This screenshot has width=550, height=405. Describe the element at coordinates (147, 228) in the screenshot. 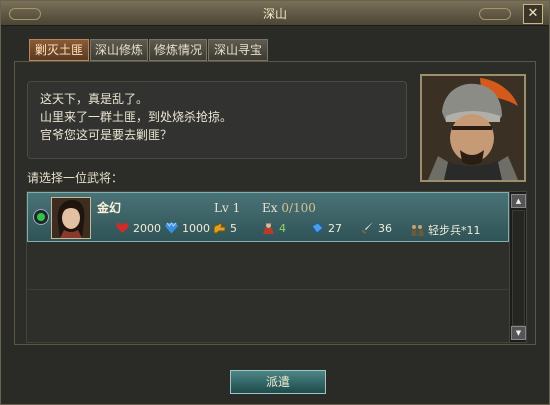

I see `hp-value: 2000` at that location.